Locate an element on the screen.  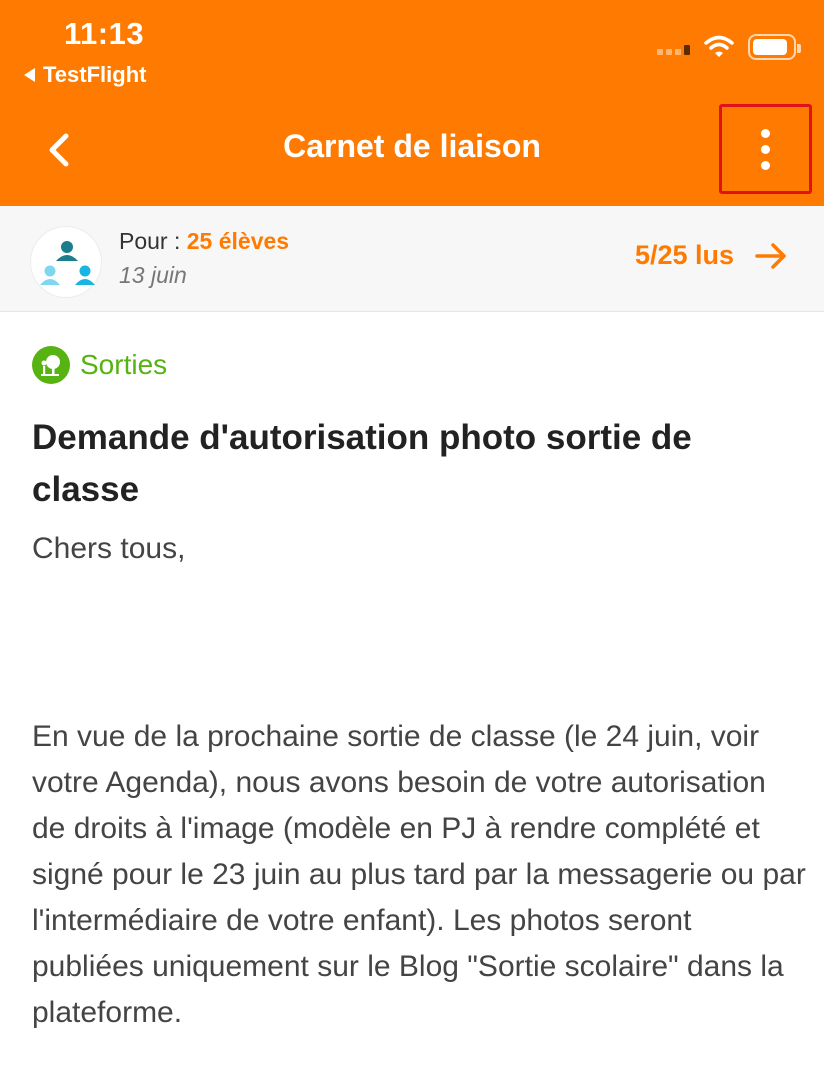
recipient-prefix: Pour : is located at coordinates (150, 241).